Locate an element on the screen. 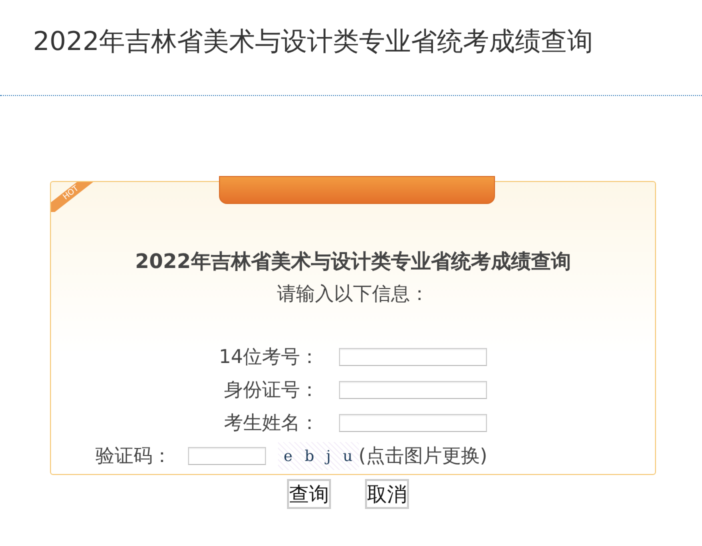 The height and width of the screenshot is (546, 702). form-button: 取消 is located at coordinates (387, 494).